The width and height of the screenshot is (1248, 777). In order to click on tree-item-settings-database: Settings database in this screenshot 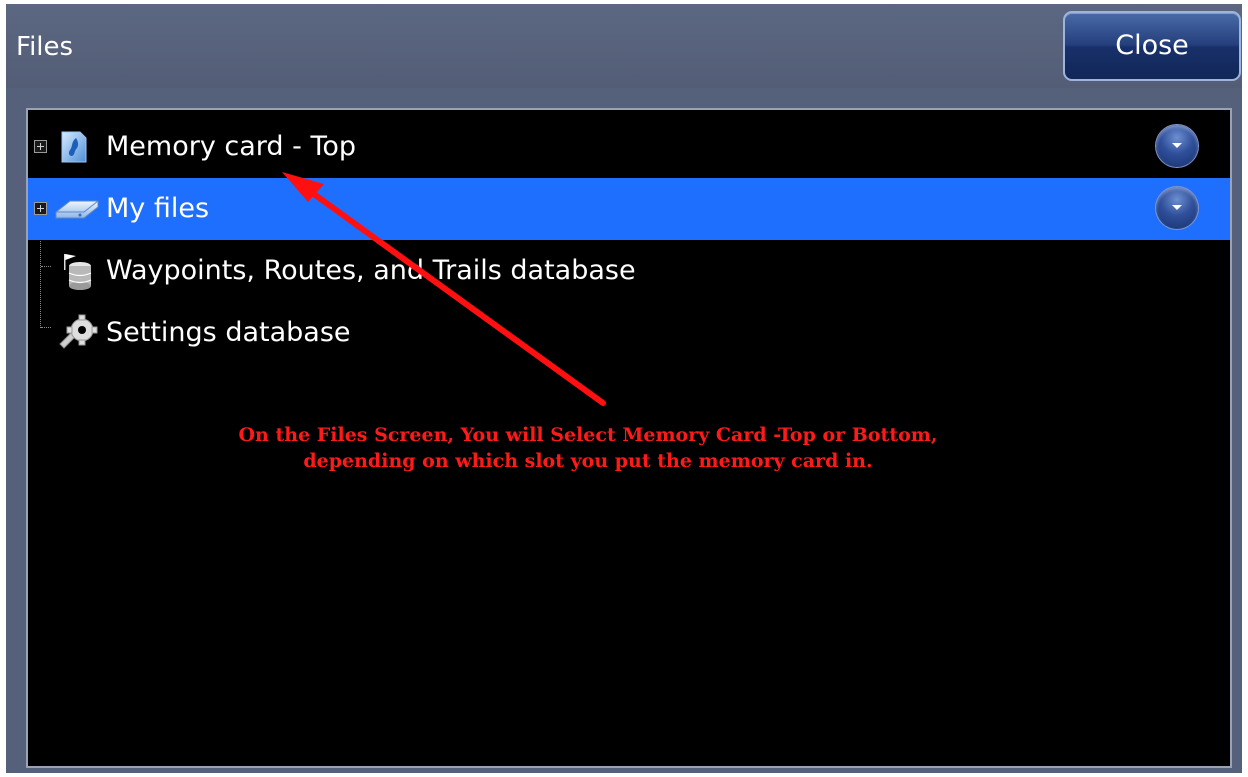, I will do `click(629, 333)`.